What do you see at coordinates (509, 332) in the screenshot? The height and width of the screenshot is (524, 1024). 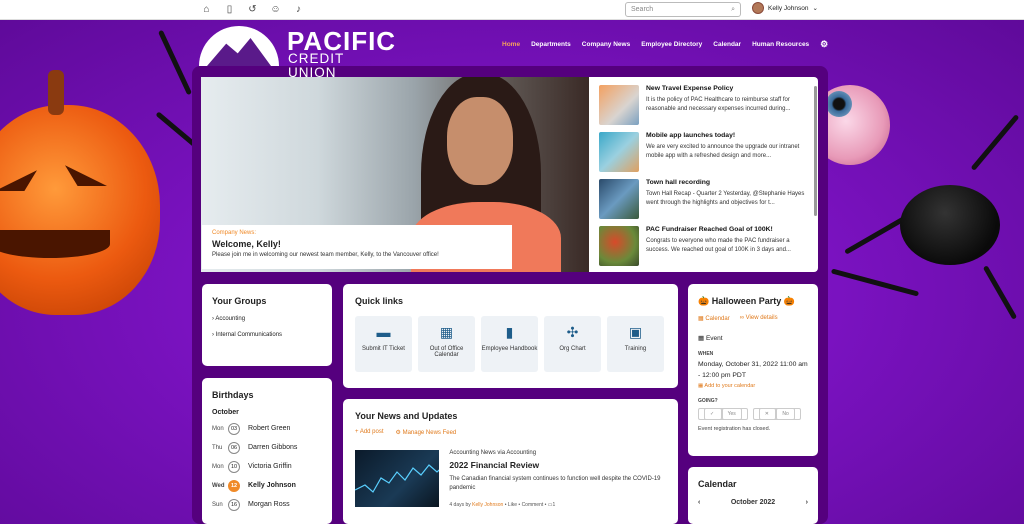 I see `book-icon: ▮` at bounding box center [509, 332].